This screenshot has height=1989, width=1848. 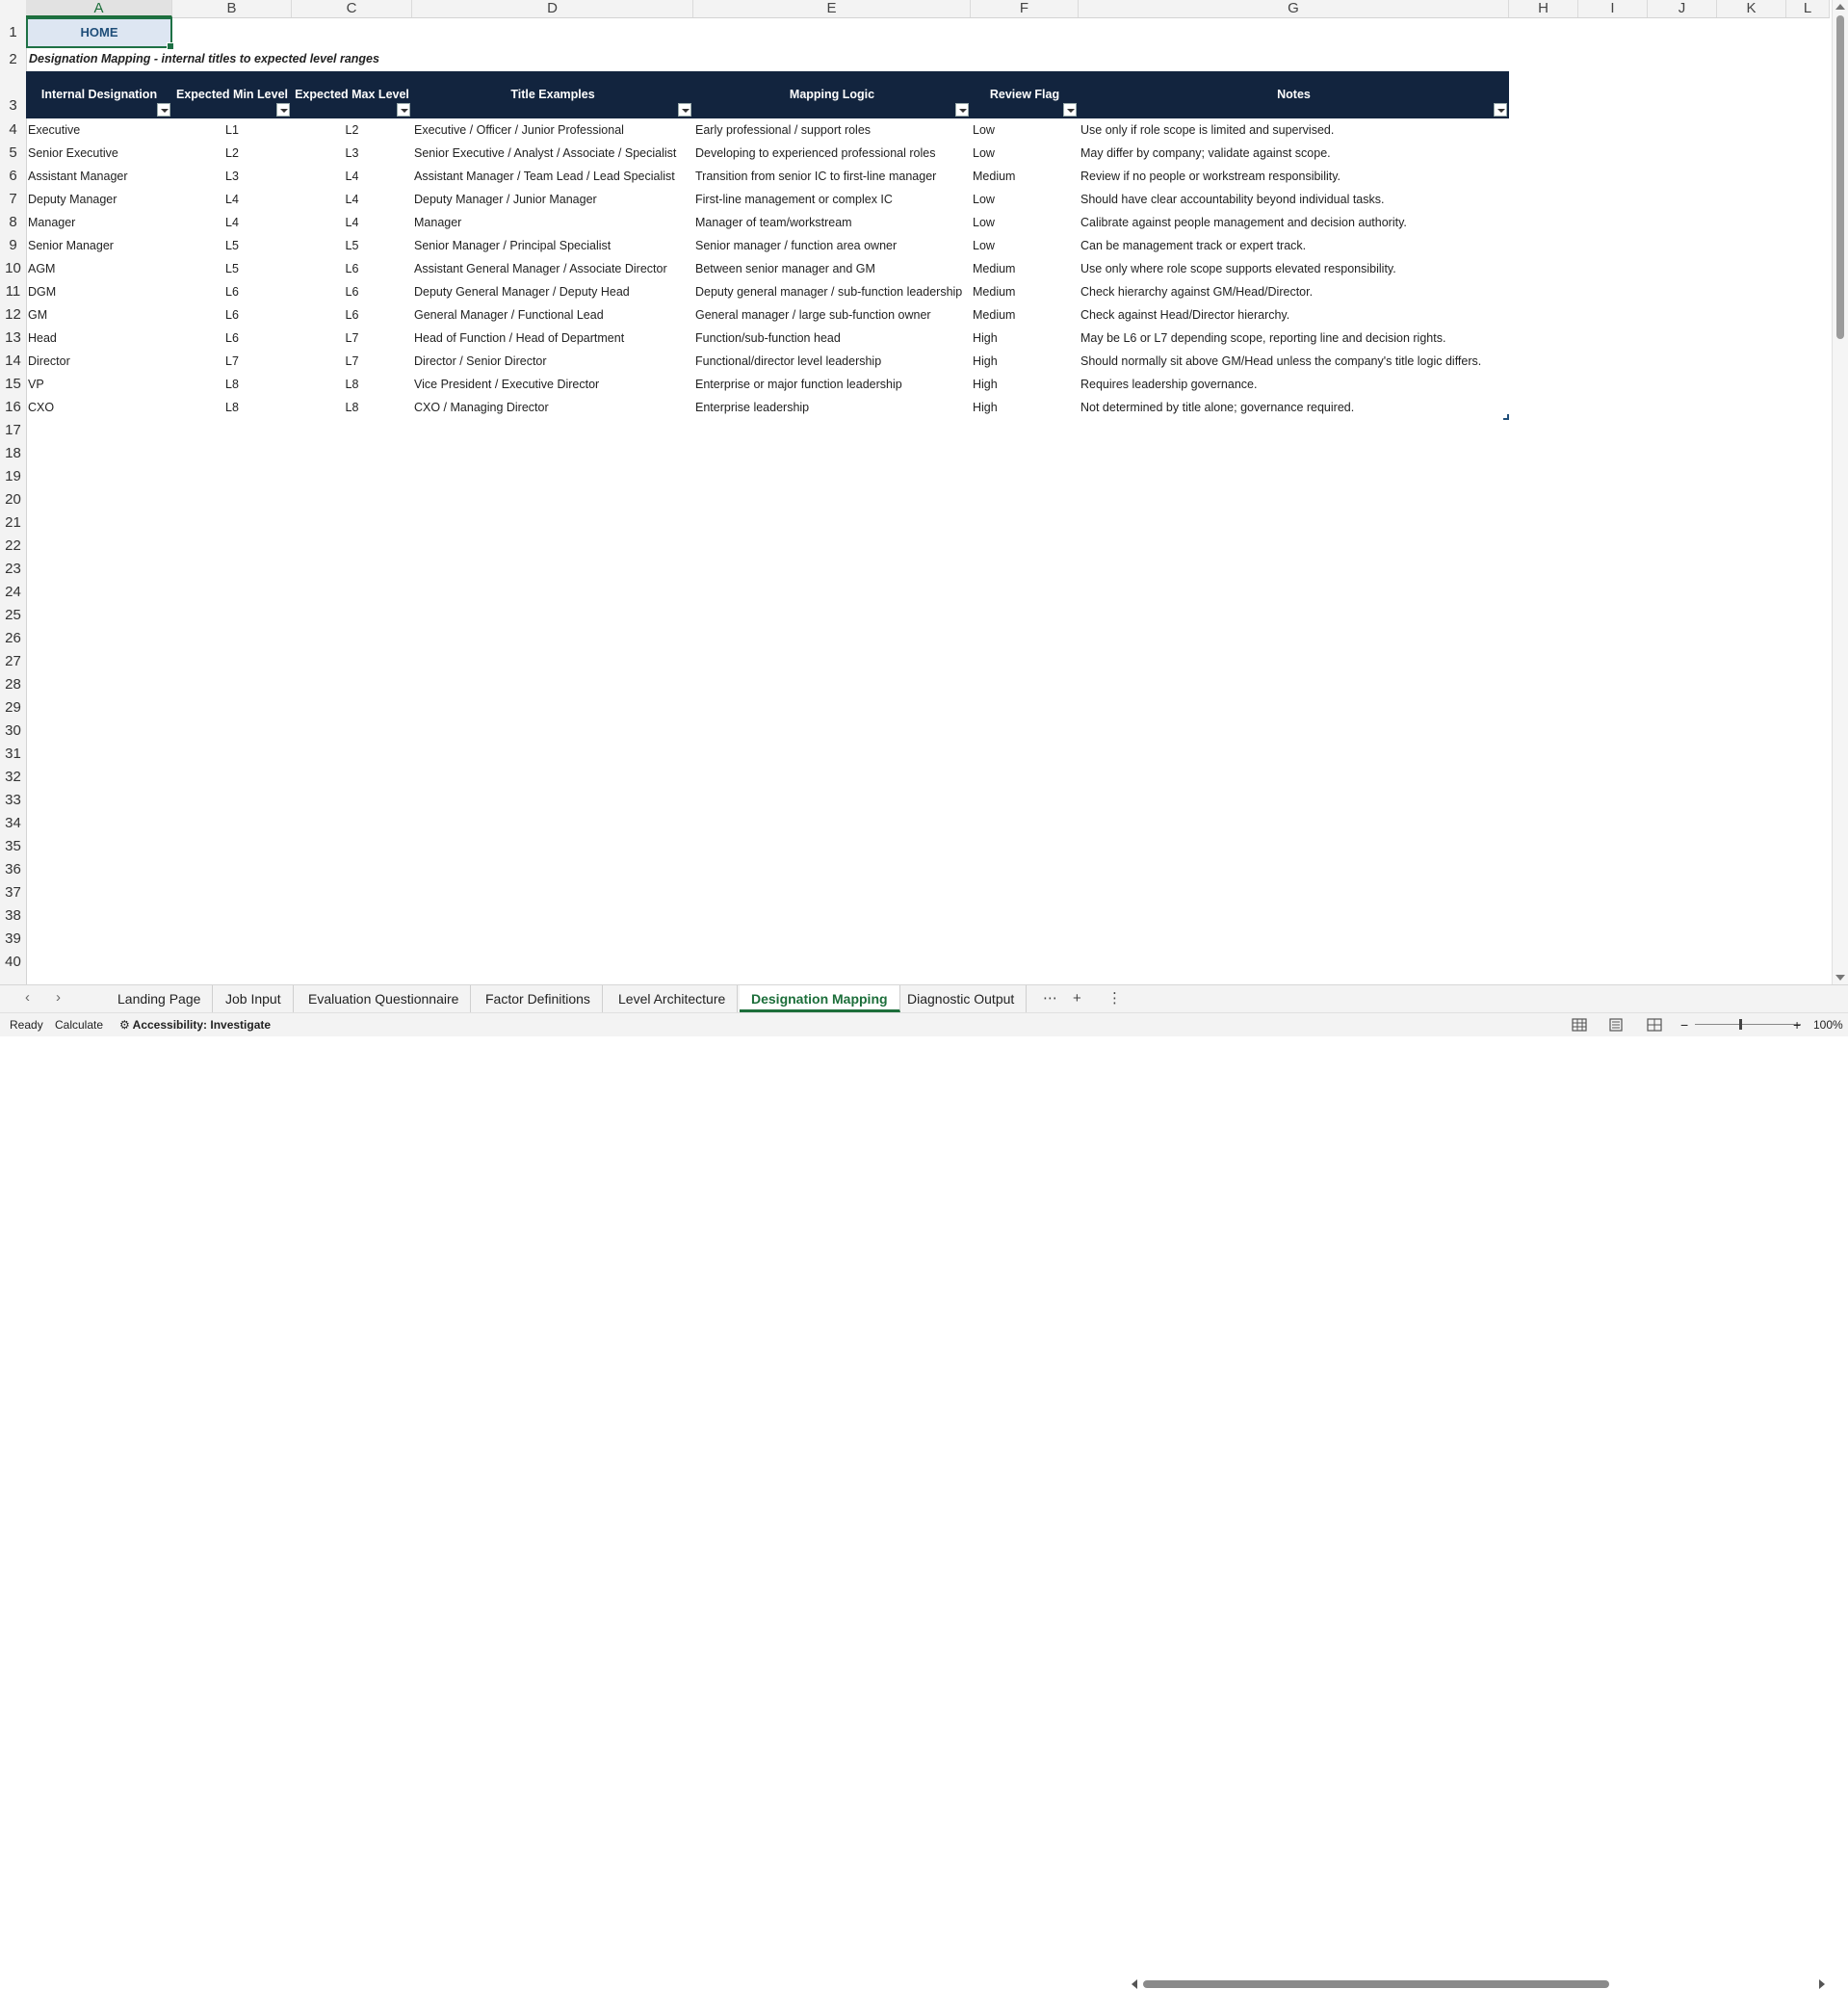 I want to click on cell-max-level: L2, so click(x=352, y=130).